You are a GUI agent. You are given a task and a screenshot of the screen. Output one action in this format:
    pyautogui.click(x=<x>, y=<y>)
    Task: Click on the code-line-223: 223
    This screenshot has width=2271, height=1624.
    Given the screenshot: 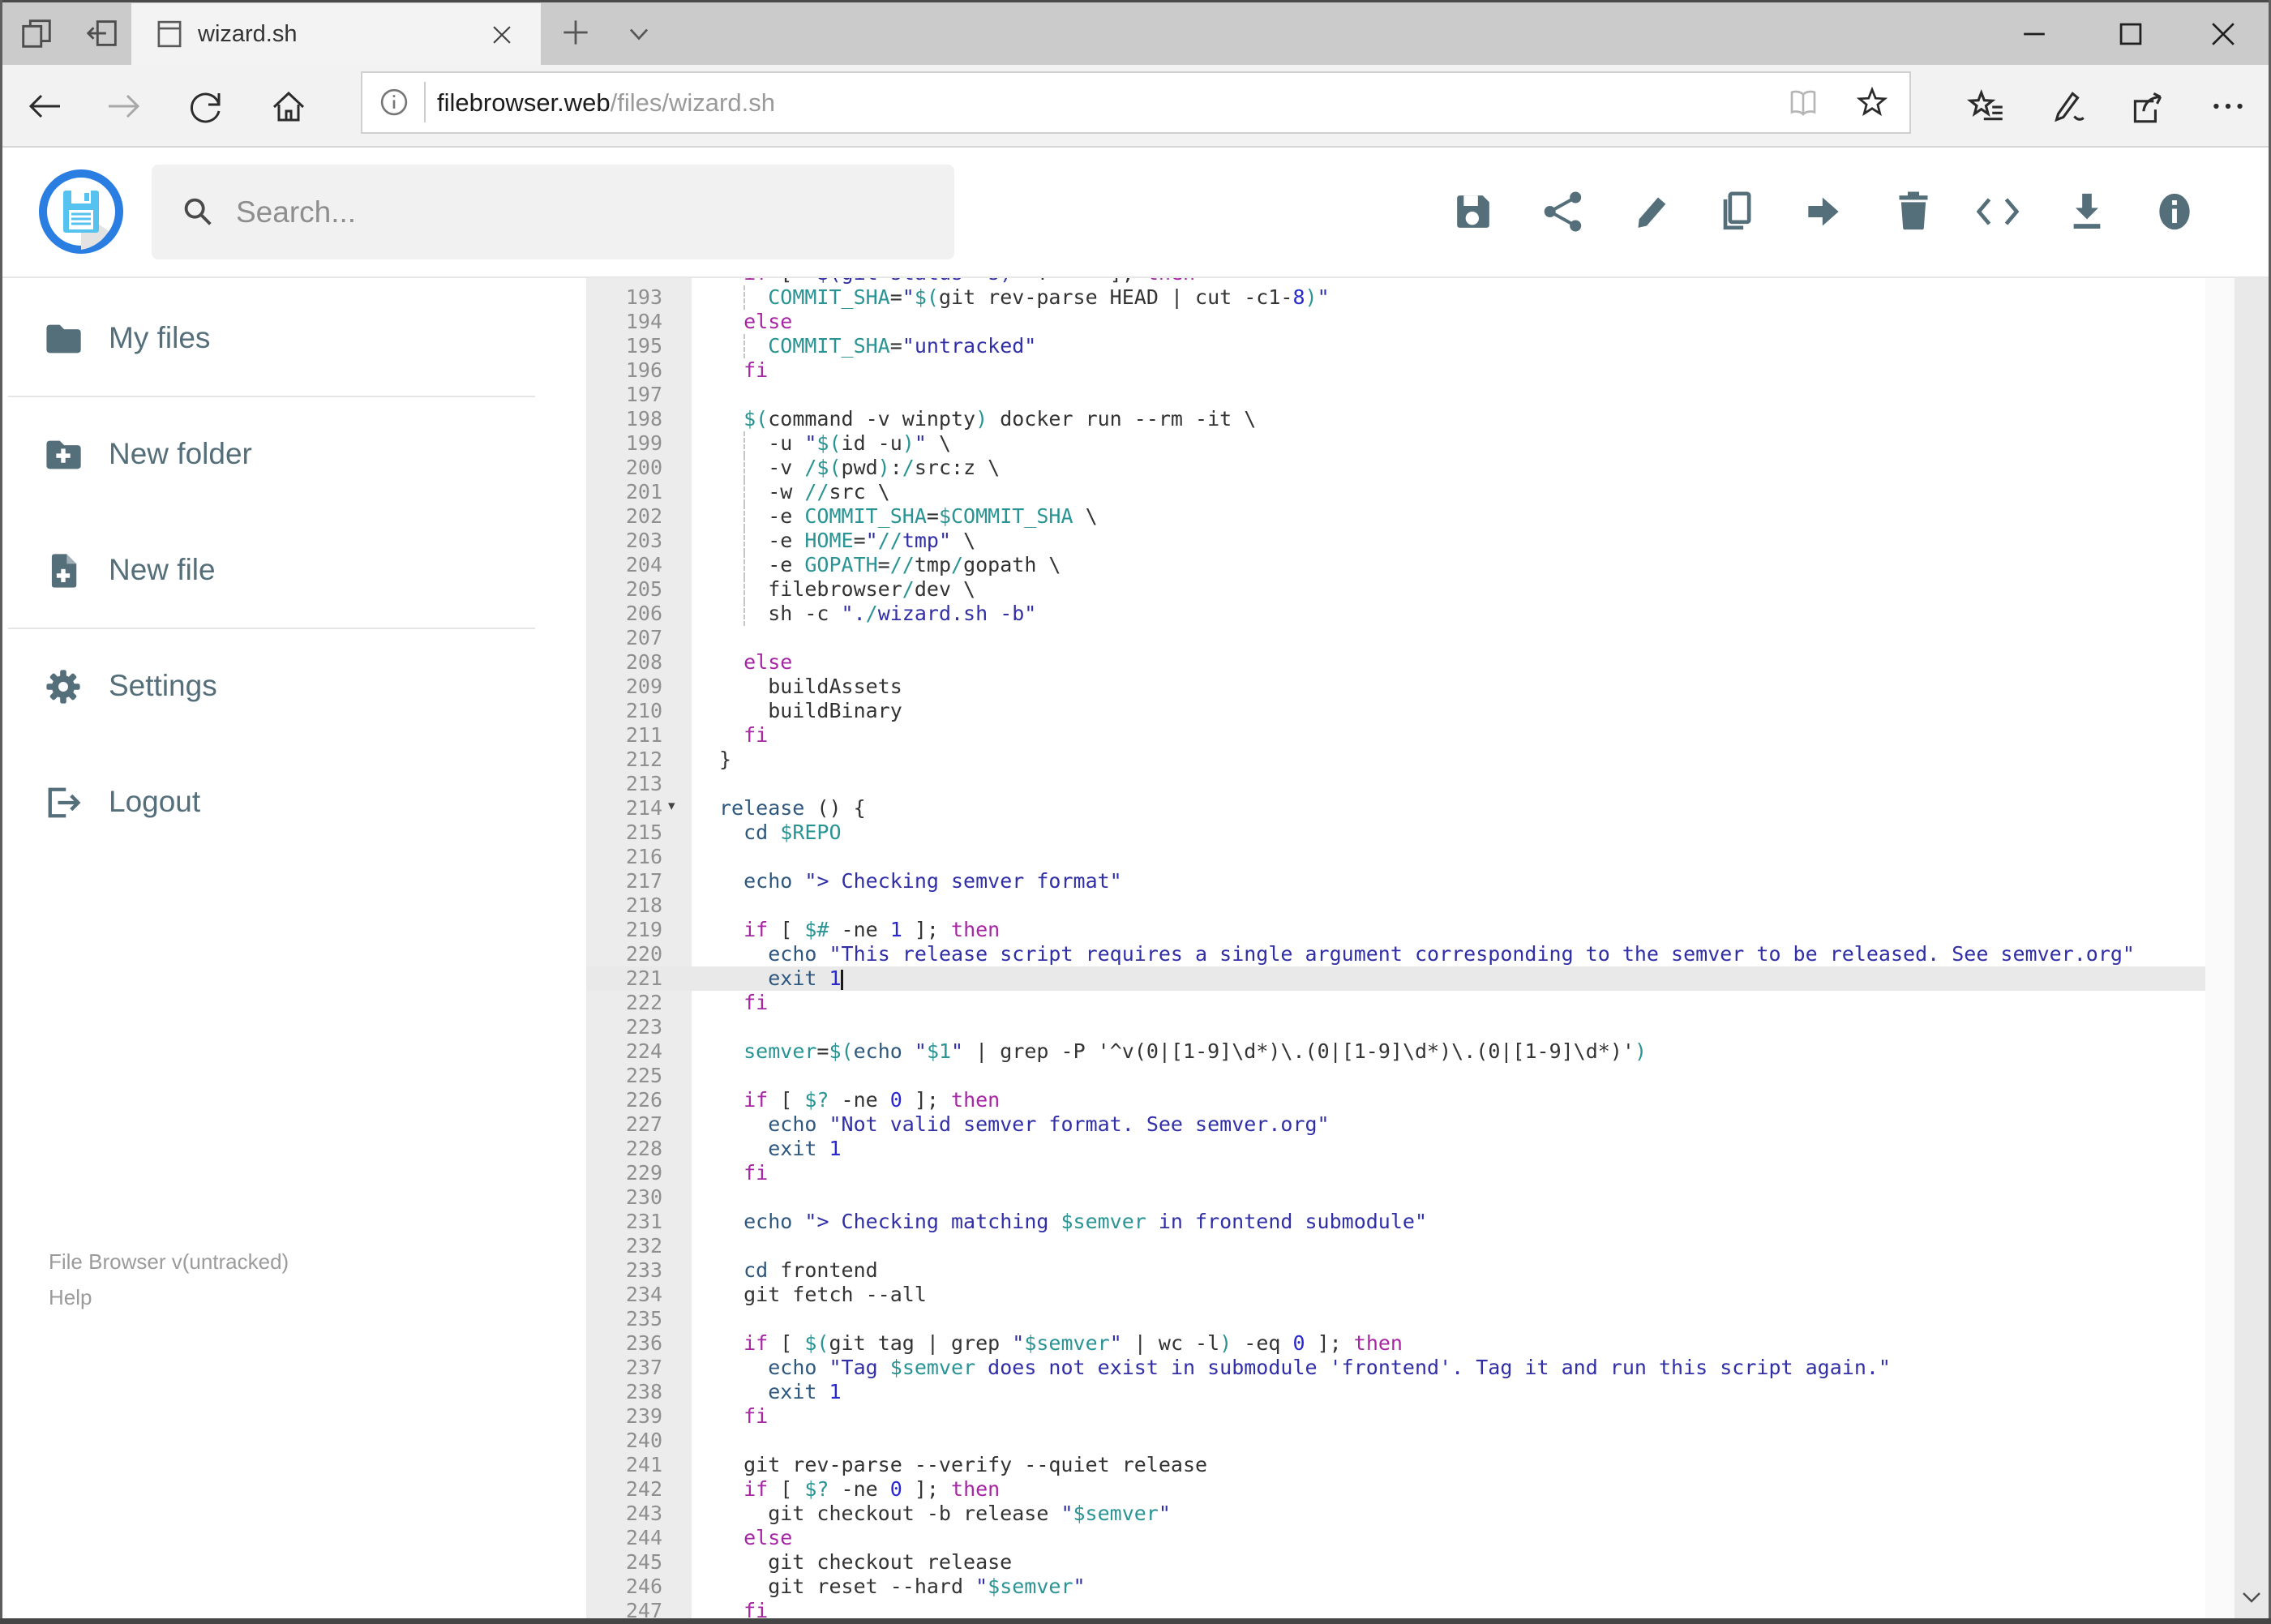 What is the action you would take?
    pyautogui.click(x=1396, y=1027)
    